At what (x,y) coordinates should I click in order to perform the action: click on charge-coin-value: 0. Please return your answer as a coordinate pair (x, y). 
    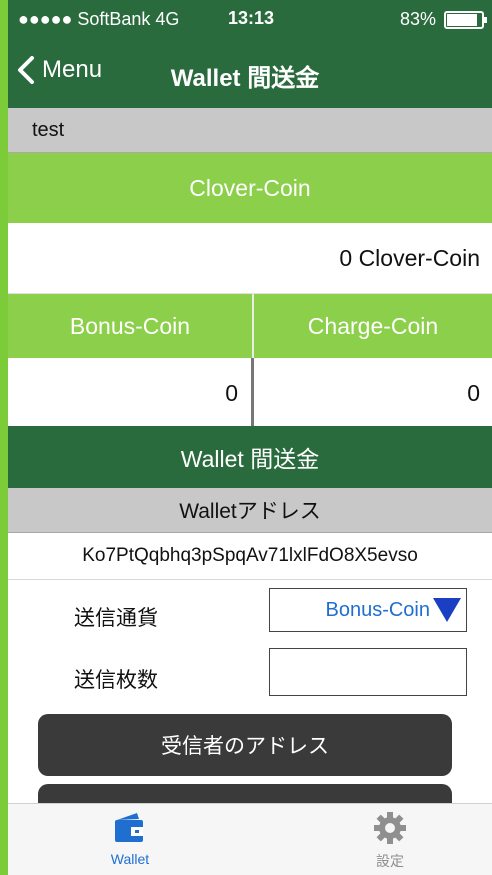
    Looking at the image, I should click on (473, 393).